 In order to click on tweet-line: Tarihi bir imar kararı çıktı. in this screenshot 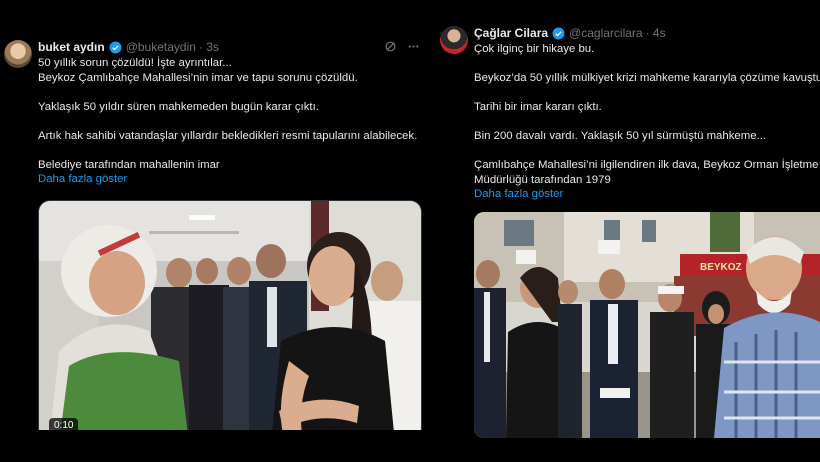, I will do `click(538, 107)`.